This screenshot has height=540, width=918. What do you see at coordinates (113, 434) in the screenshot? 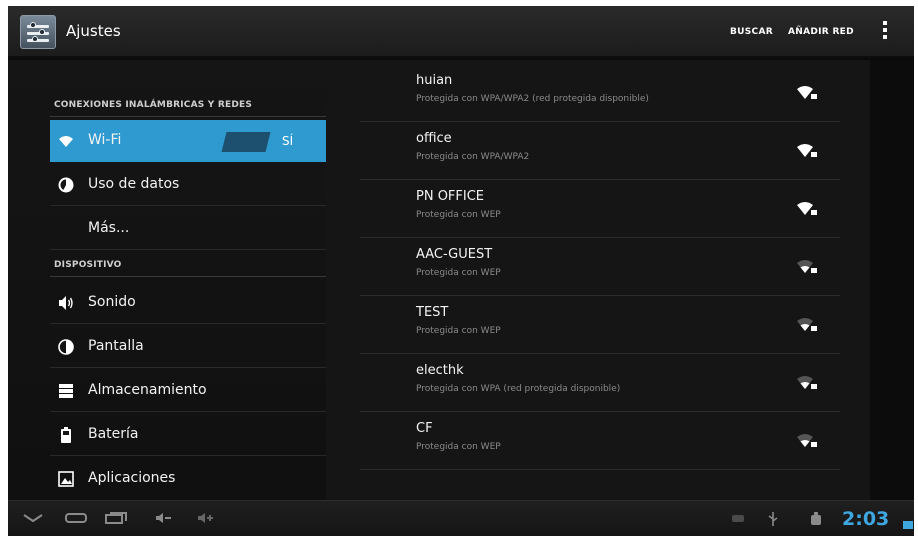
I see `sidebar-item-label: Batería` at bounding box center [113, 434].